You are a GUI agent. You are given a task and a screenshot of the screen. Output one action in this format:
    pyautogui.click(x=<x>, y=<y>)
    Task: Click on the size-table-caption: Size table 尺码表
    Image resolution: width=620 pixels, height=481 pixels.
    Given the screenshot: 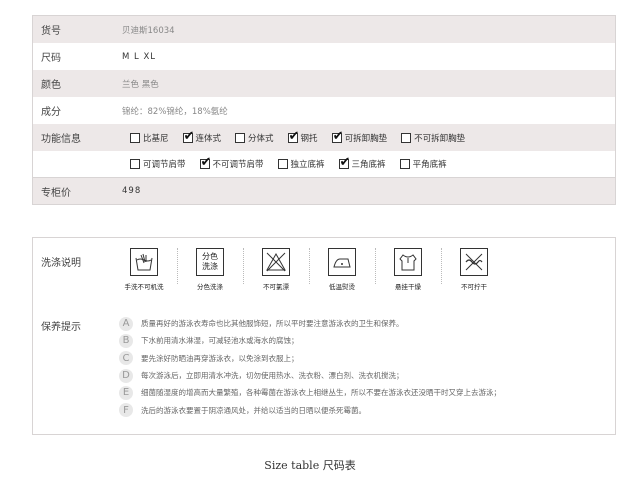 What is the action you would take?
    pyautogui.click(x=310, y=465)
    